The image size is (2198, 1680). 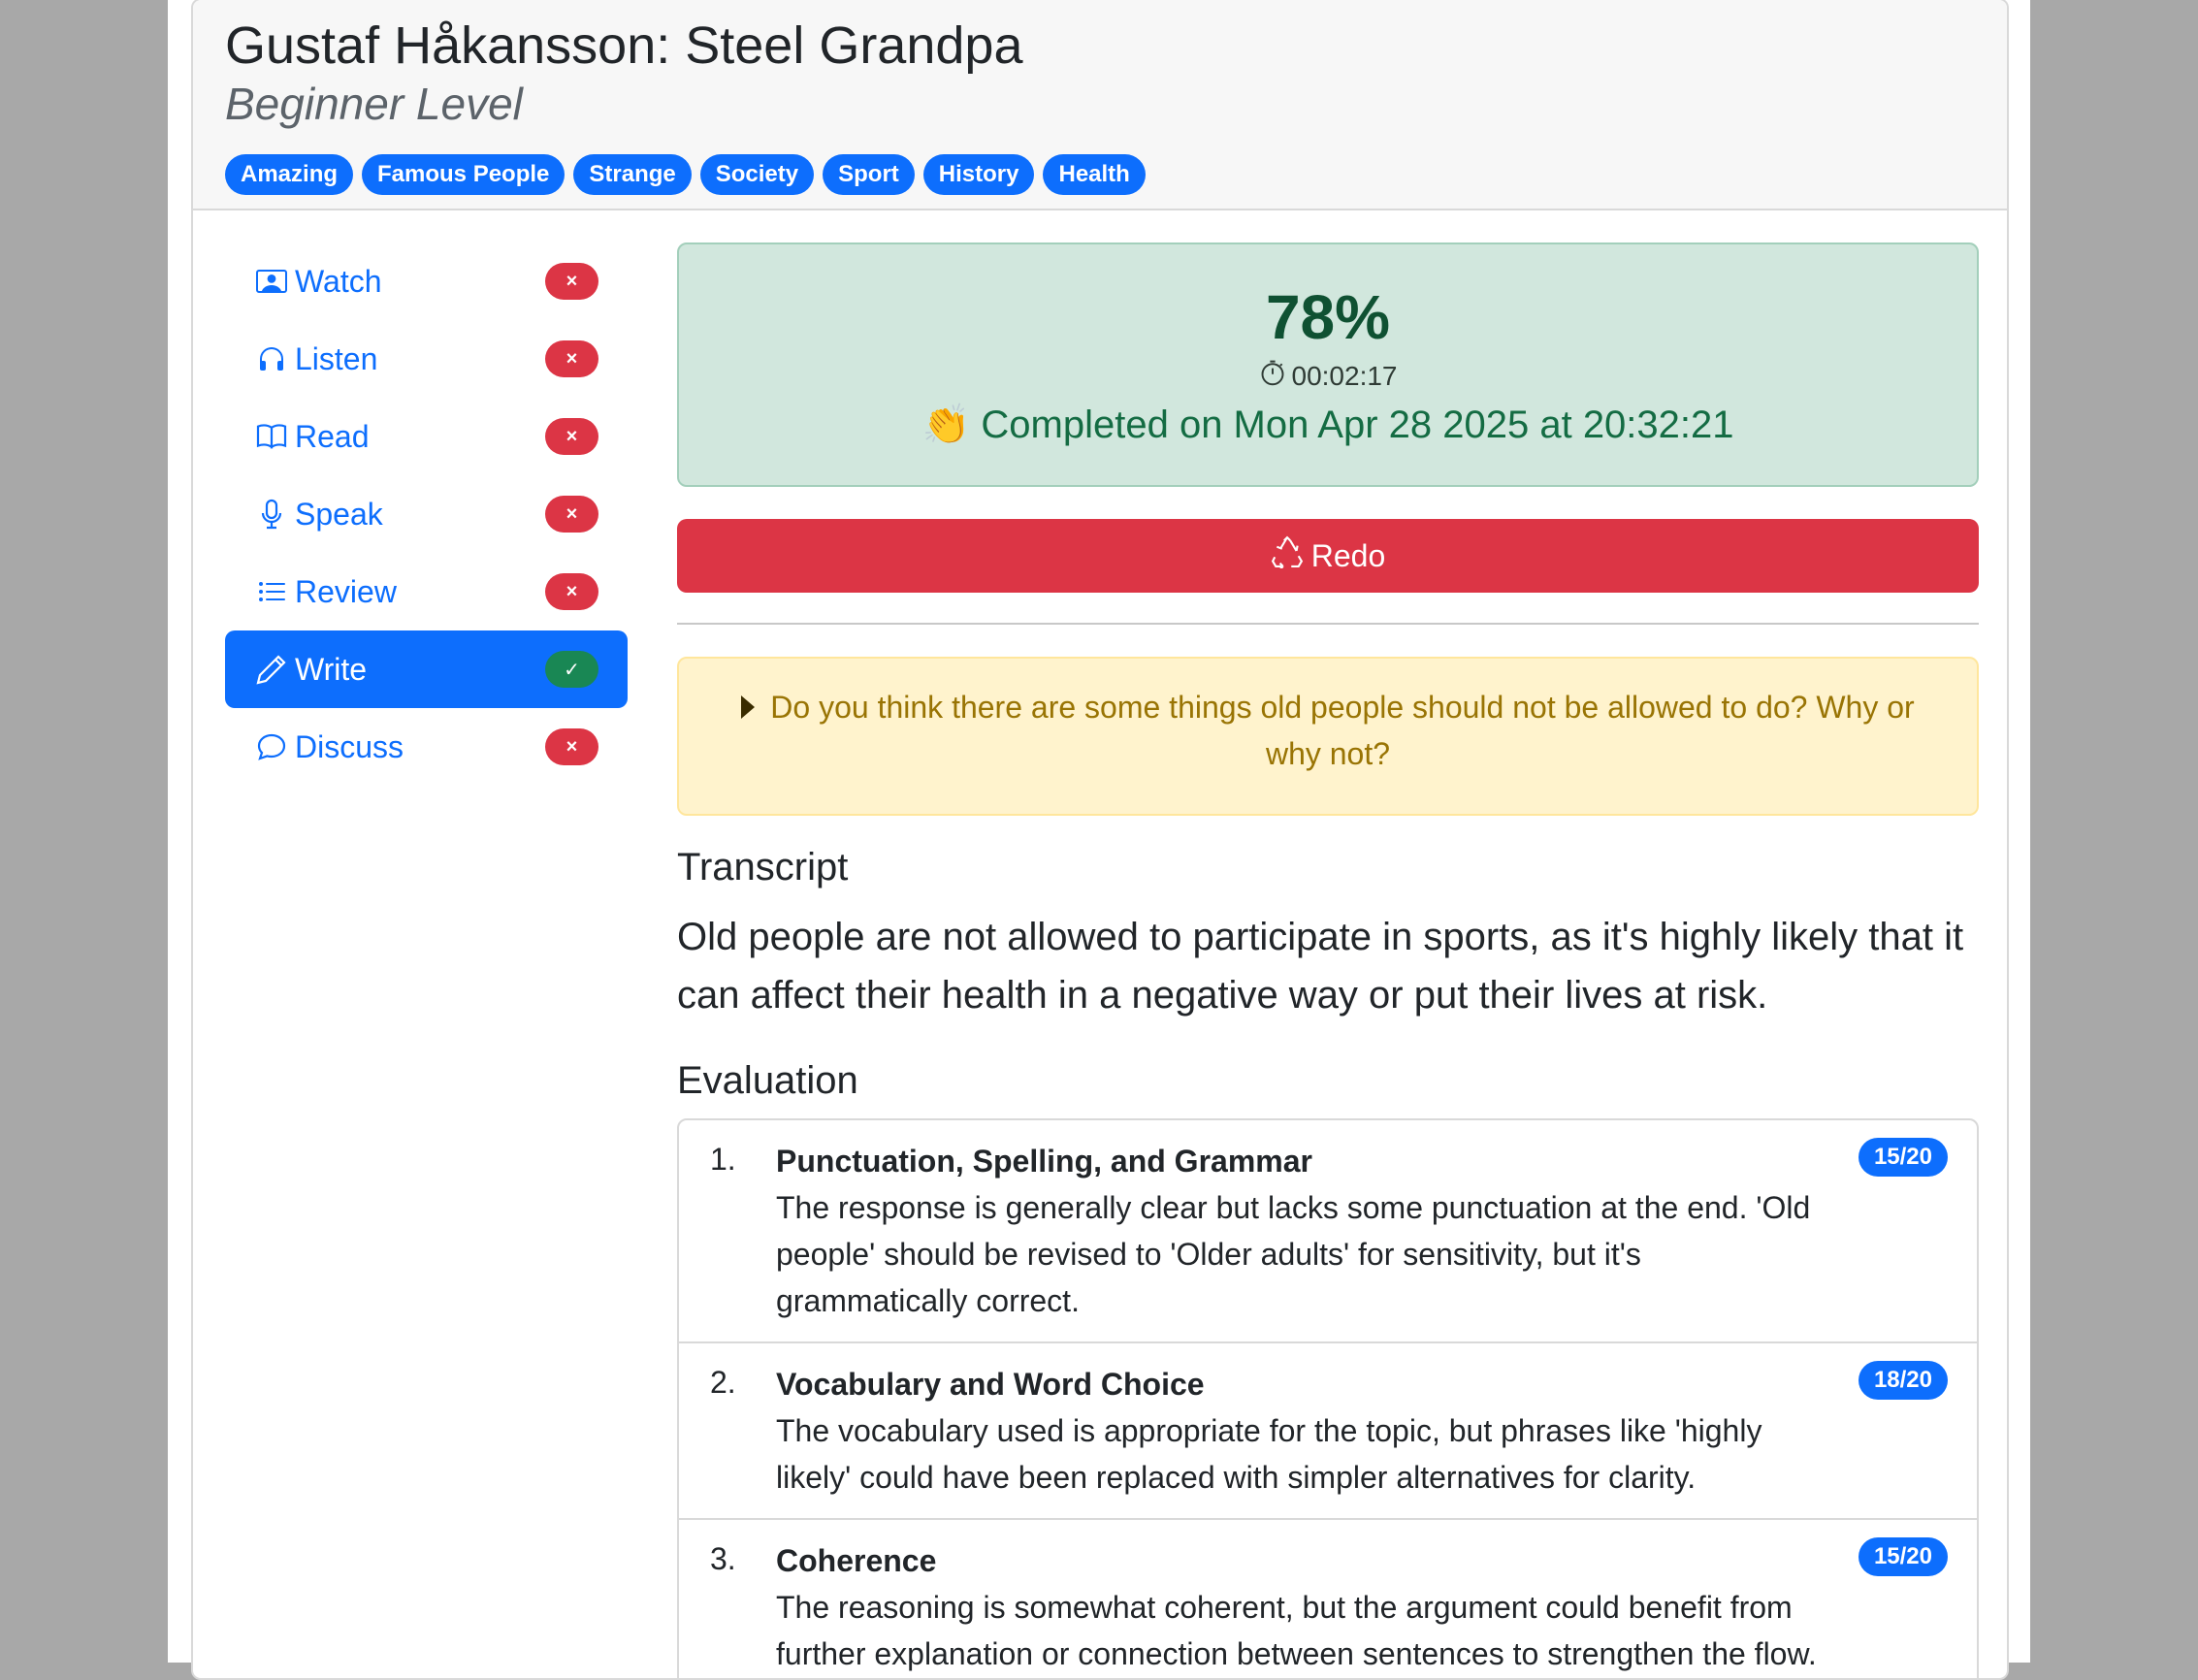 I want to click on tag-badge: Health, so click(x=1094, y=174).